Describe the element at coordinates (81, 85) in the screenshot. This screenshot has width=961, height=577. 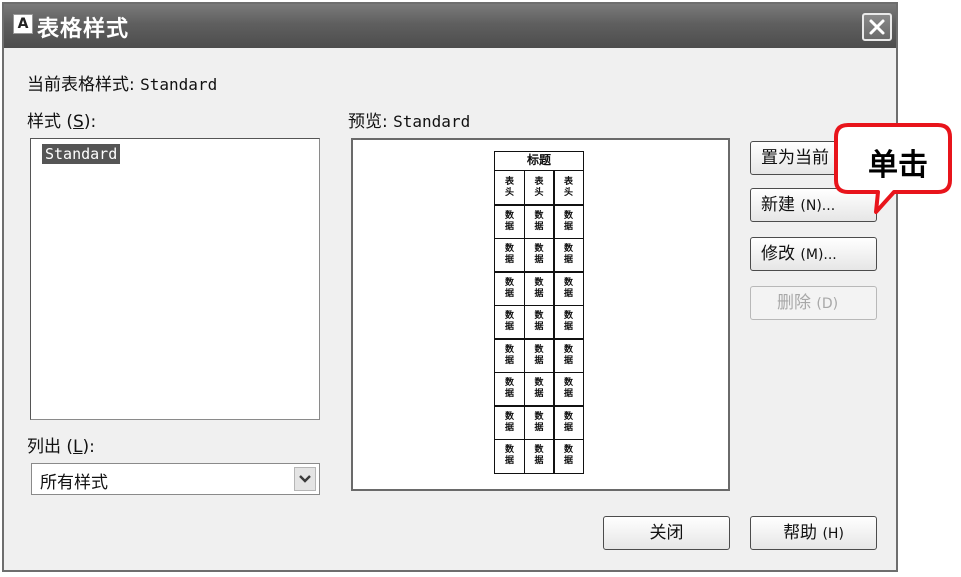
I see `current-style-label: 当前表格样式:` at that location.